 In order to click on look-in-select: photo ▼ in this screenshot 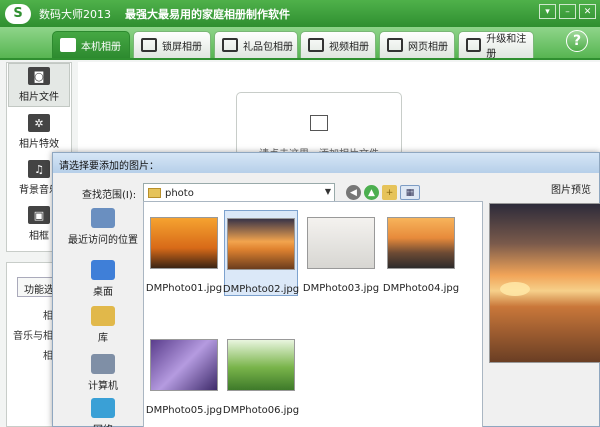, I will do `click(239, 193)`.